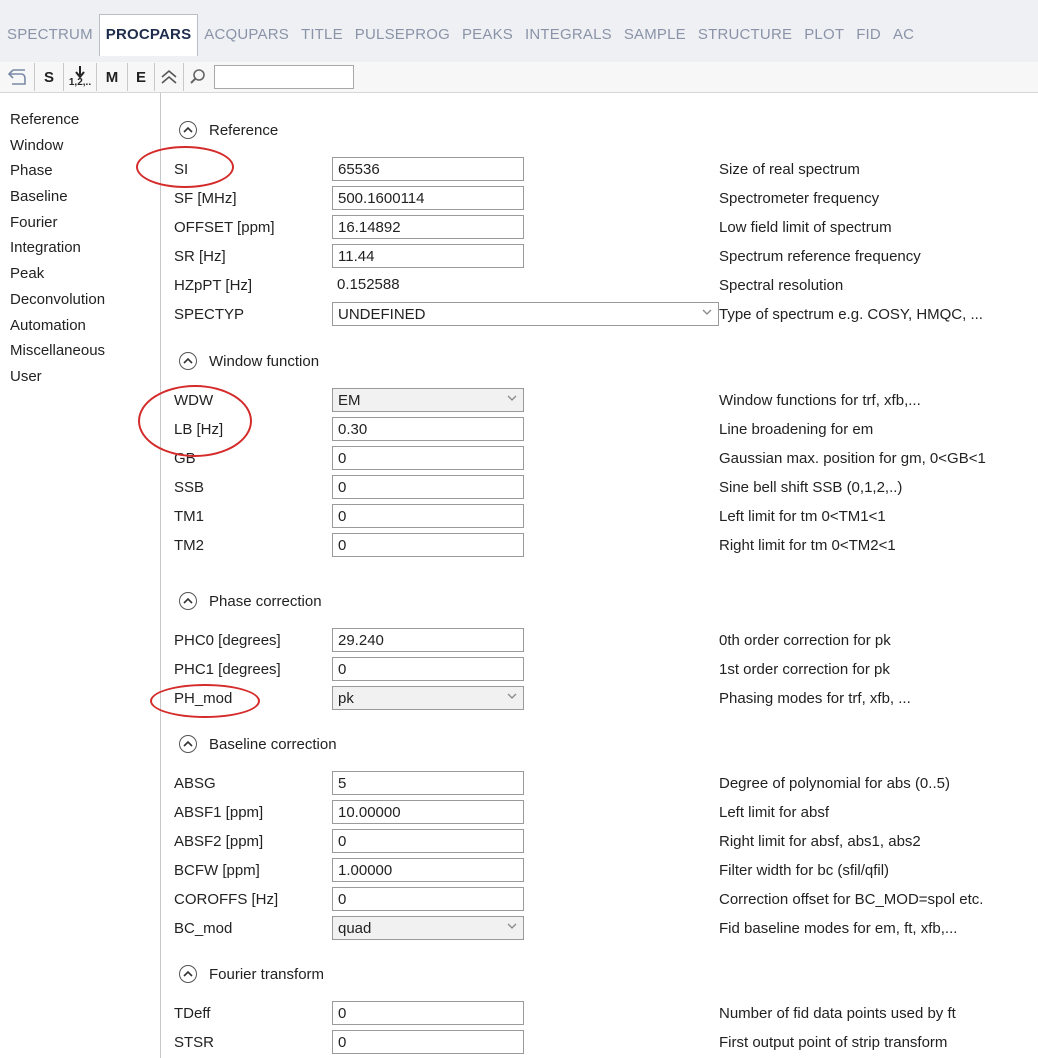 This screenshot has height=1058, width=1038. I want to click on parameter-description: Left limit for absf, so click(774, 812).